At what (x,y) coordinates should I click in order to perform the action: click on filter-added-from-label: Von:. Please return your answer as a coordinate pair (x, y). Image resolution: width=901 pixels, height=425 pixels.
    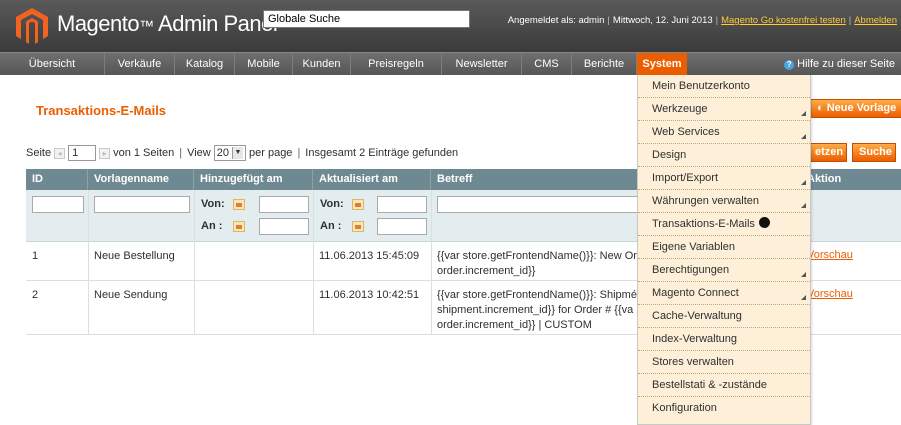
    Looking at the image, I should click on (213, 204).